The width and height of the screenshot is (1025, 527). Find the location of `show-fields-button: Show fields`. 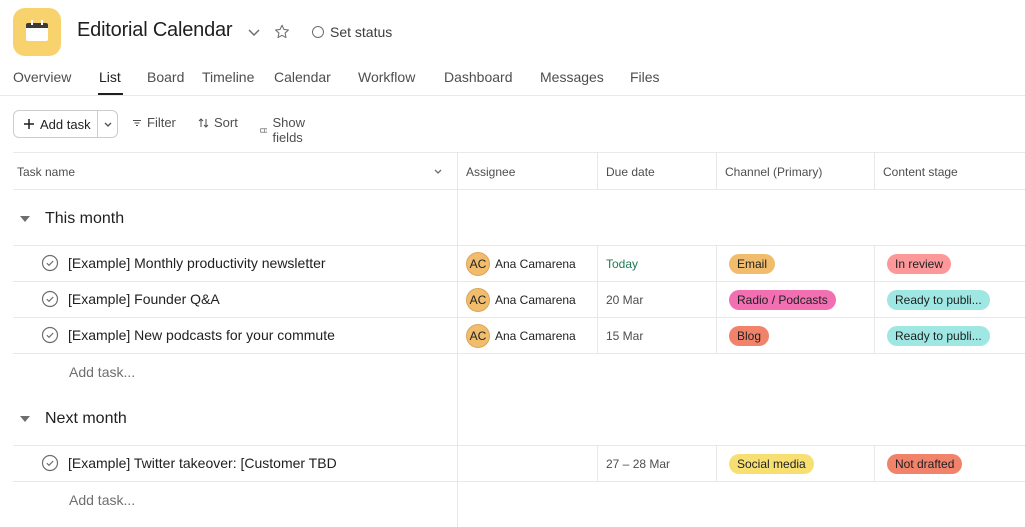

show-fields-button: Show fields is located at coordinates (285, 130).